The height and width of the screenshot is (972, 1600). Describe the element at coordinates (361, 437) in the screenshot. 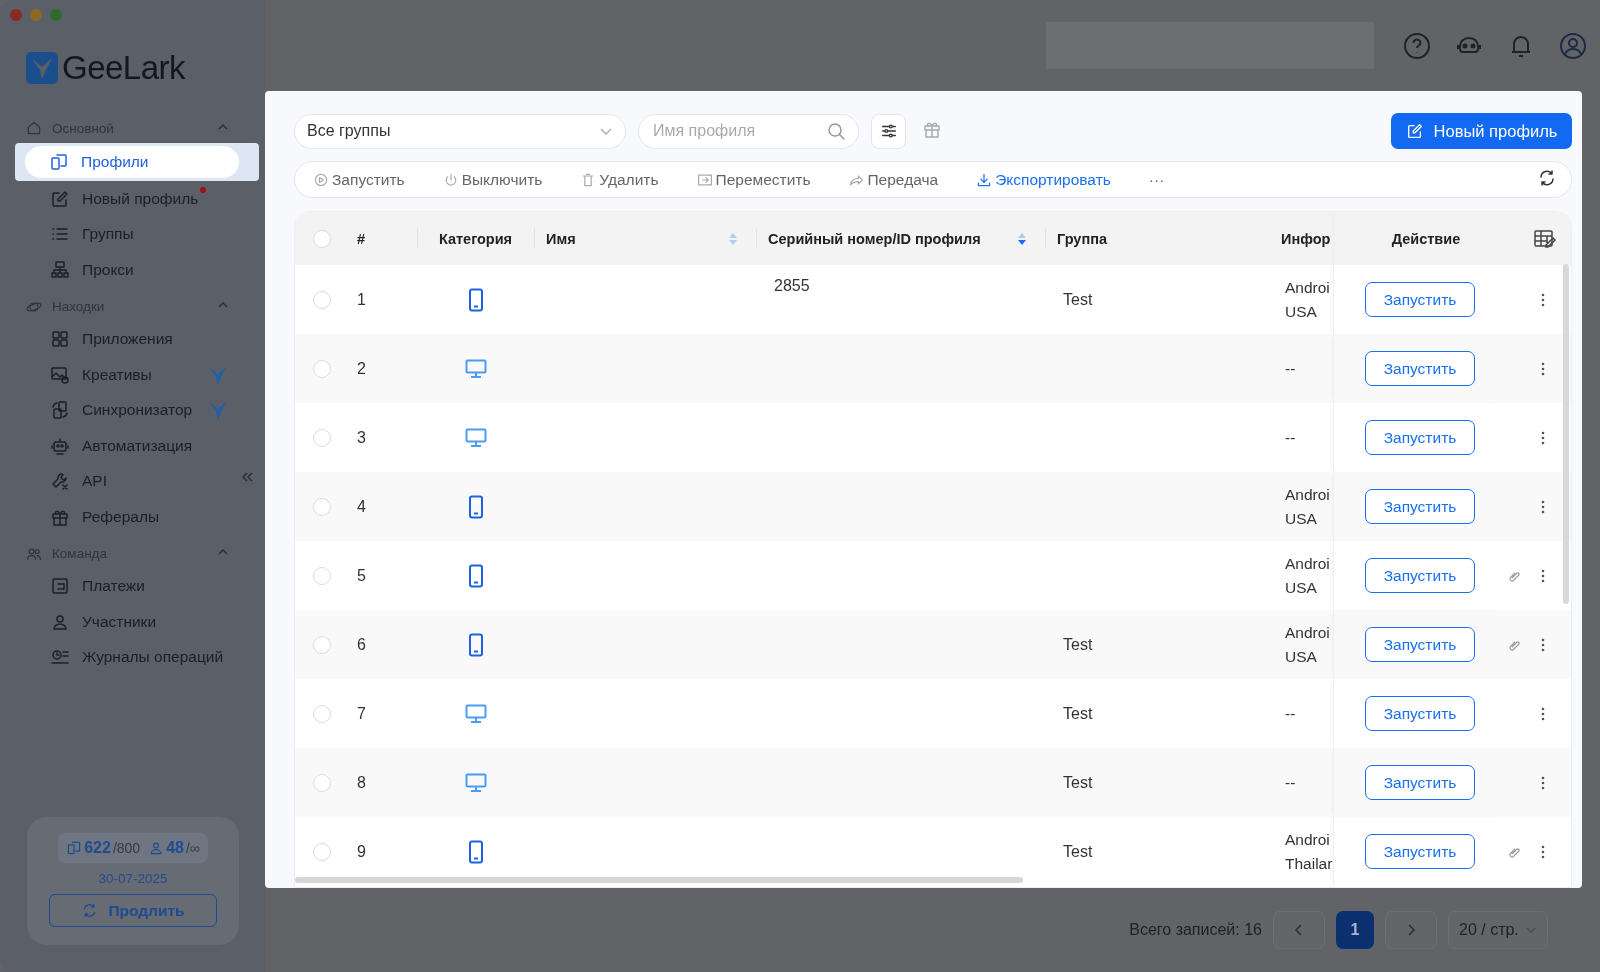

I see `row-number: 3` at that location.